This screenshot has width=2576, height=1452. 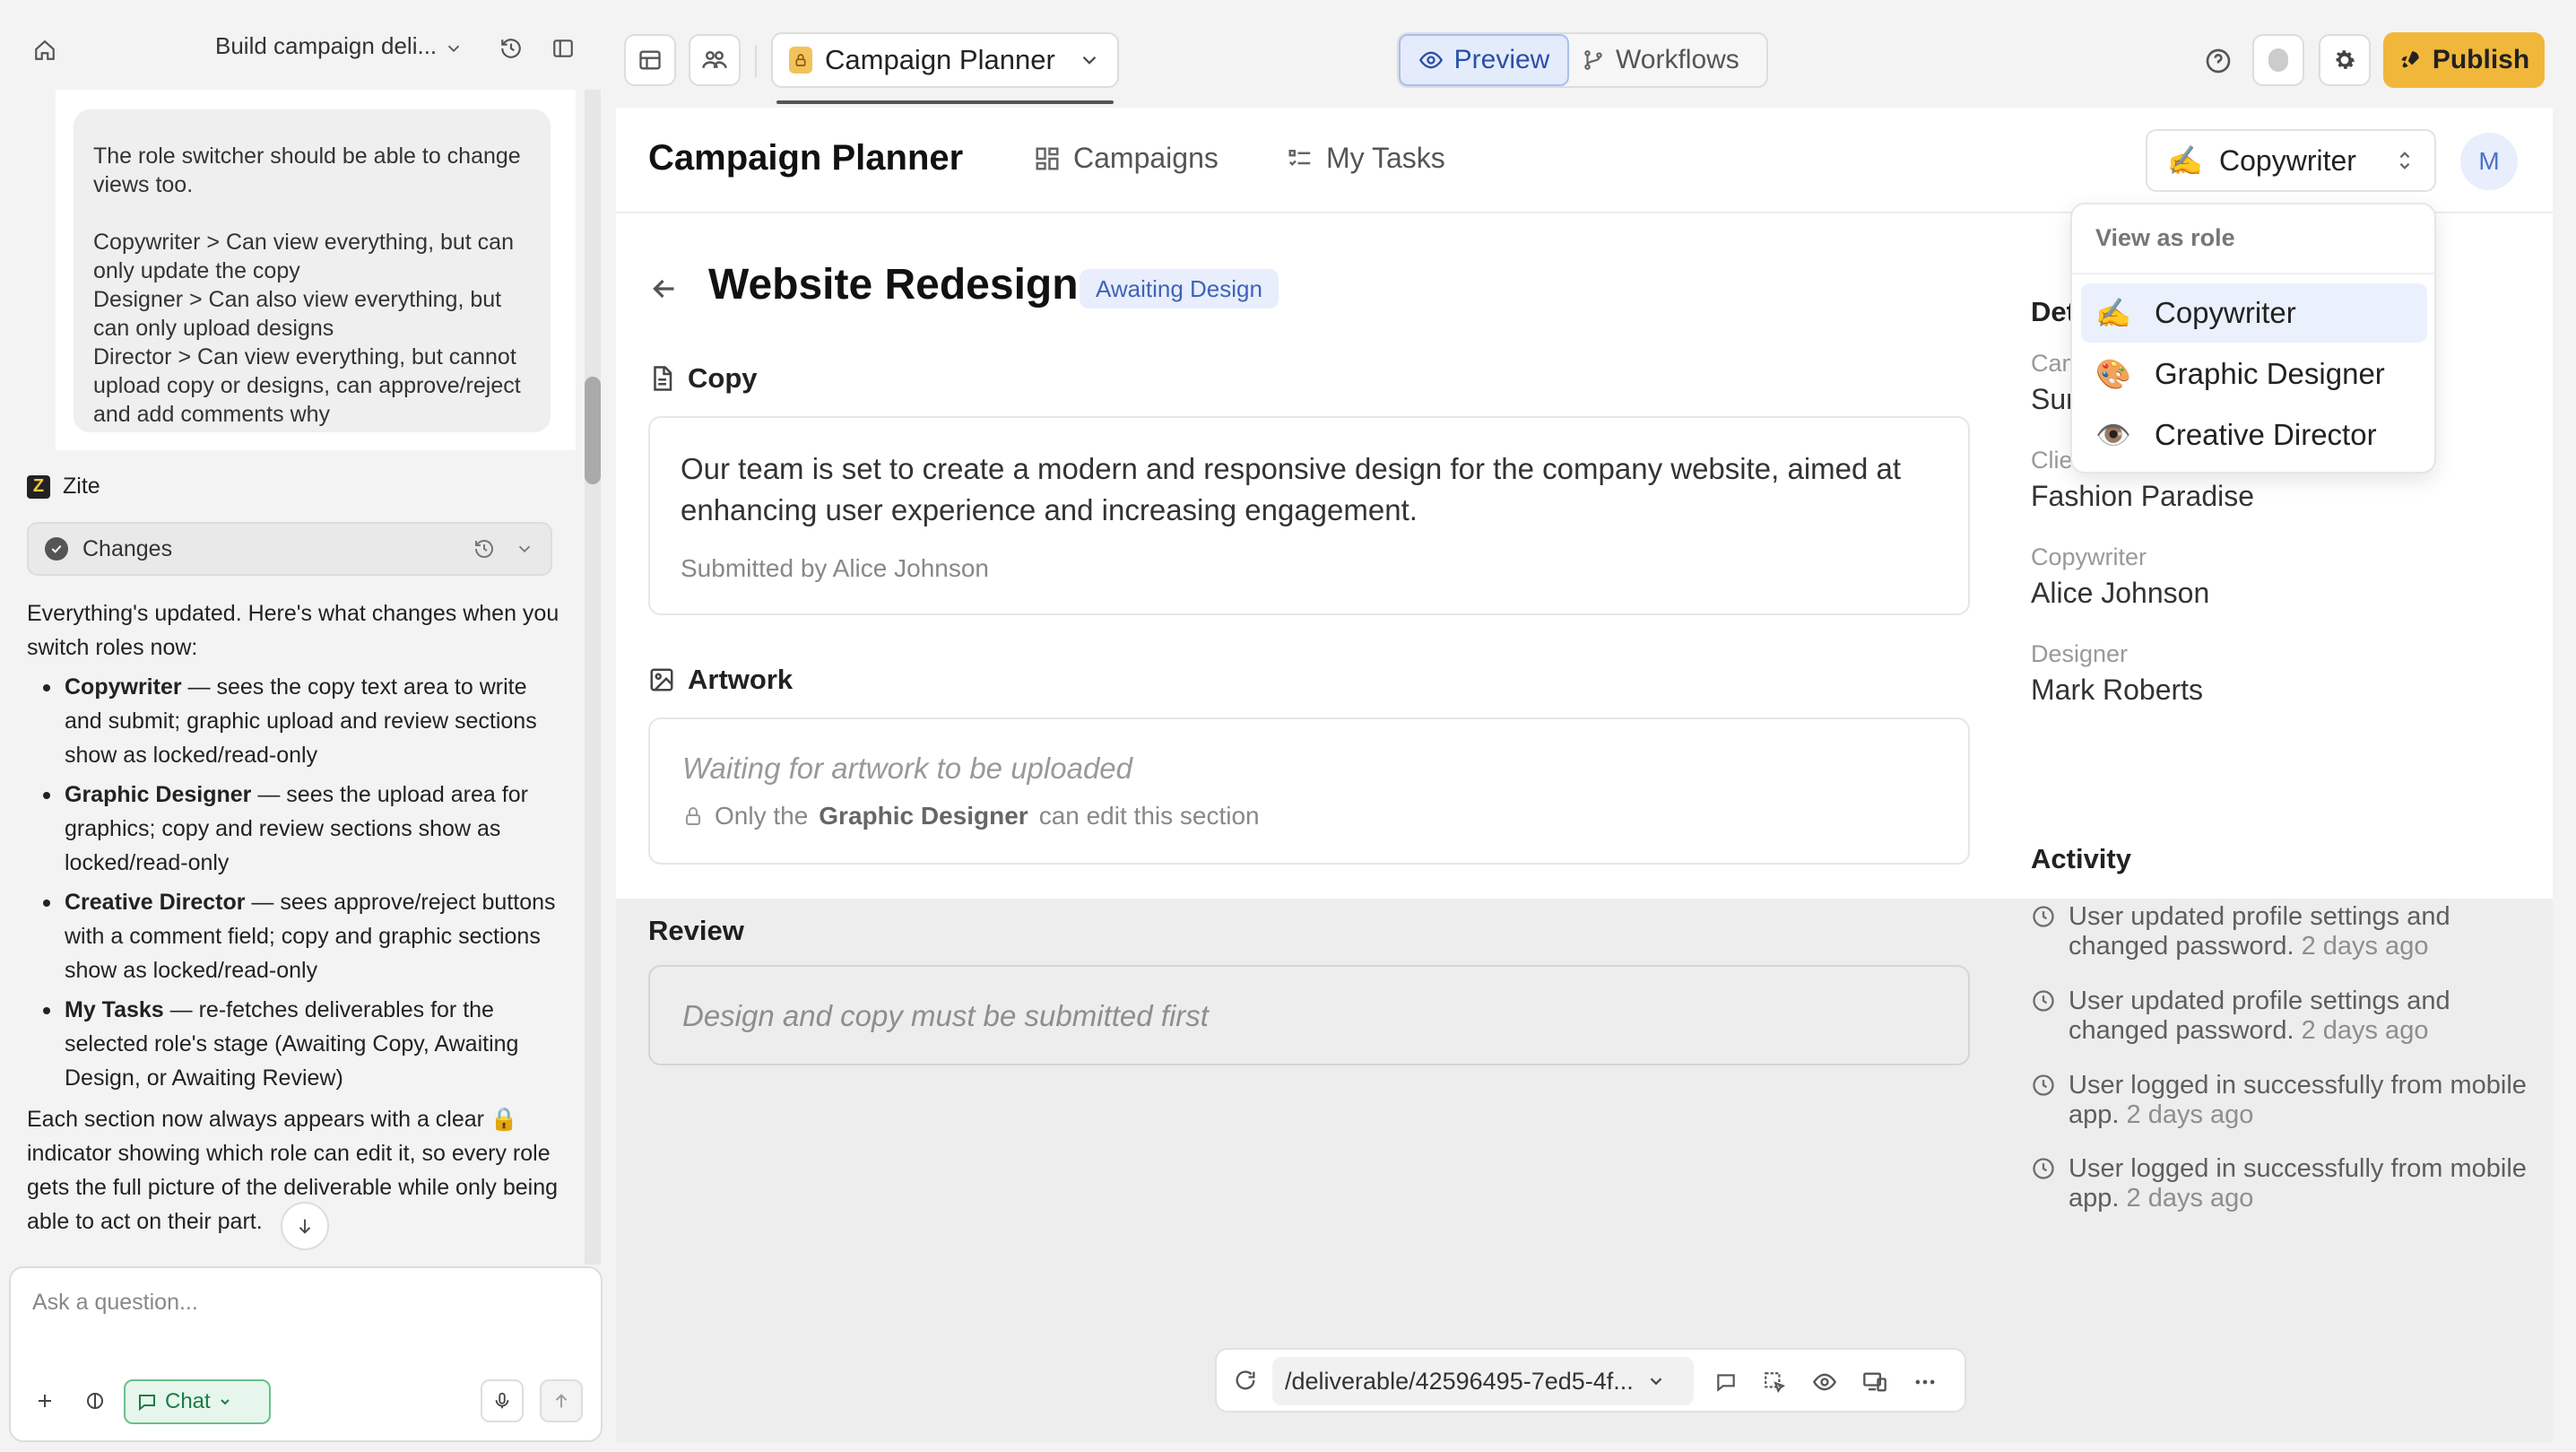 I want to click on select-element-icon, so click(x=1774, y=1382).